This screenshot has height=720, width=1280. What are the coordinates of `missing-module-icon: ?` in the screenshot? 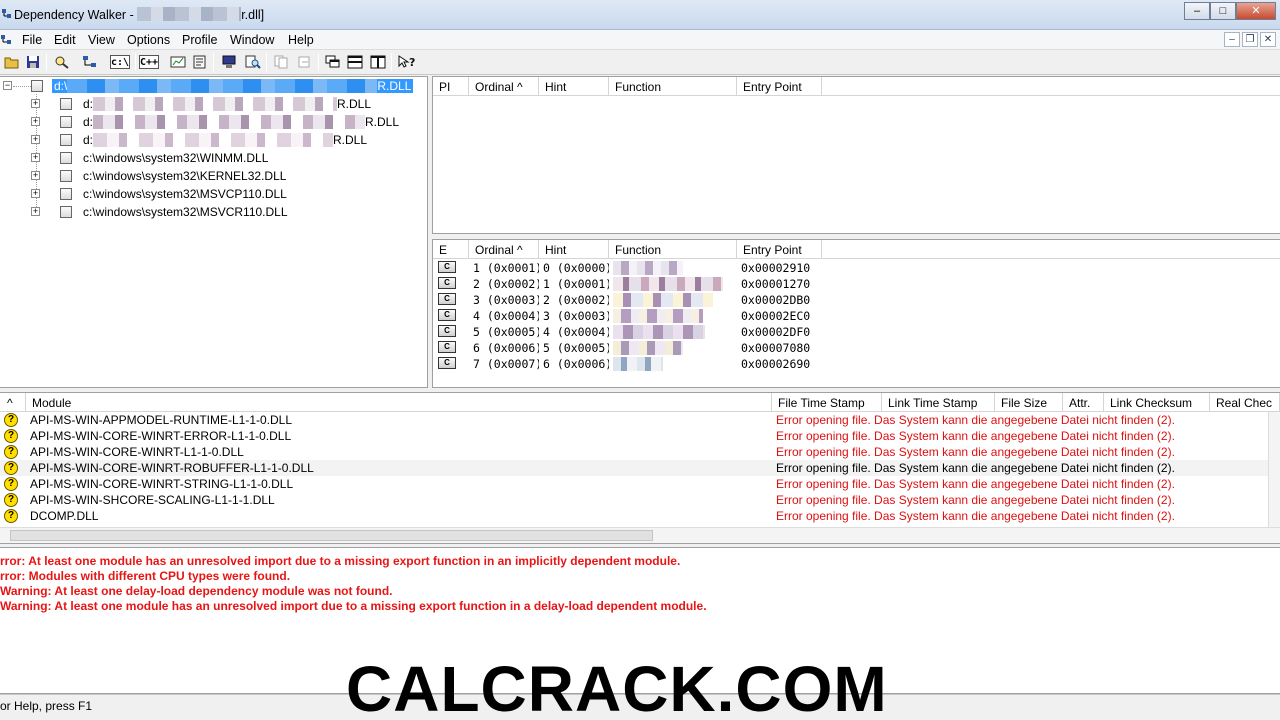 It's located at (11, 452).